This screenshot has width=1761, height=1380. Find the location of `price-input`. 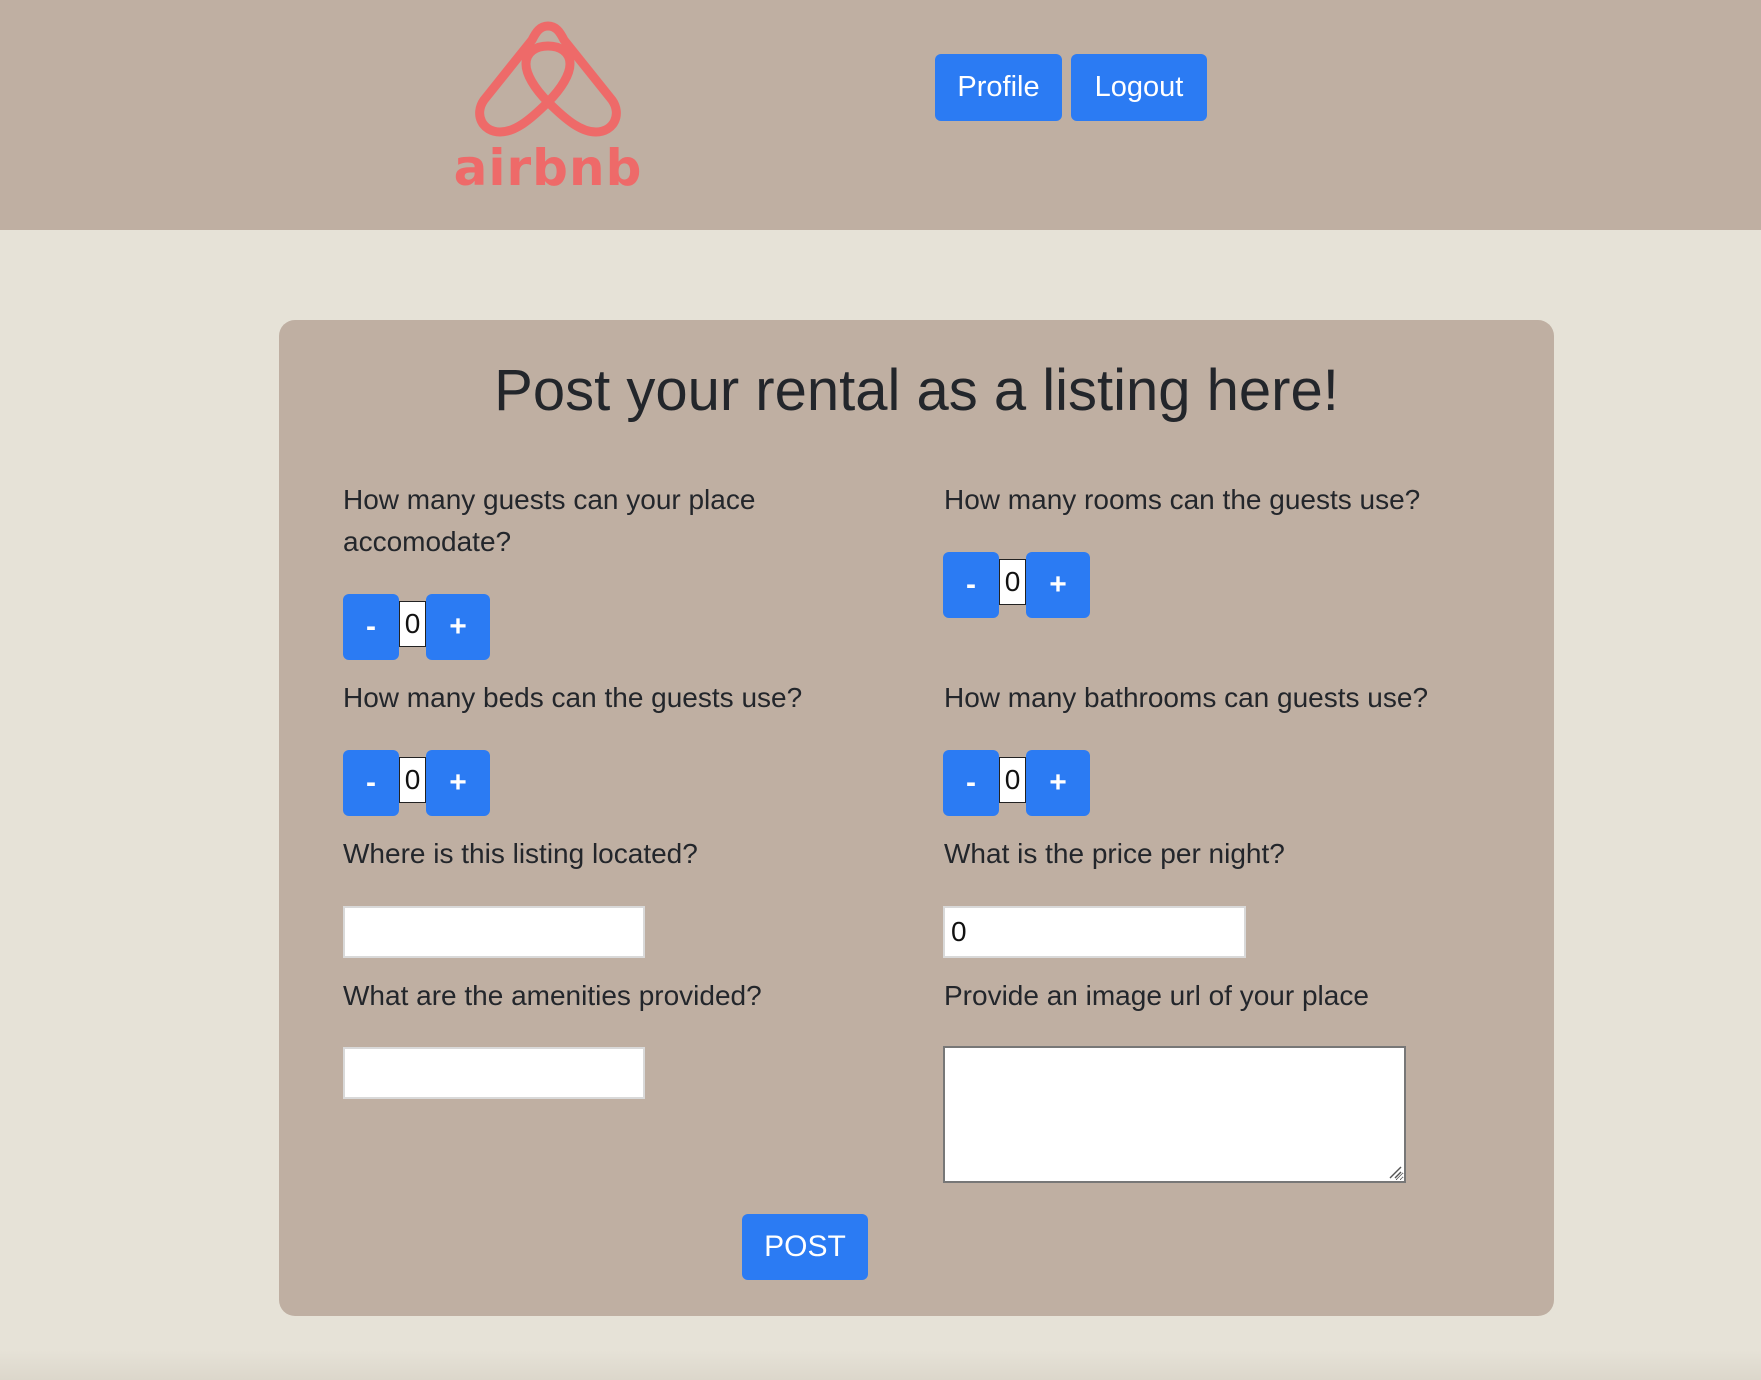

price-input is located at coordinates (1094, 932).